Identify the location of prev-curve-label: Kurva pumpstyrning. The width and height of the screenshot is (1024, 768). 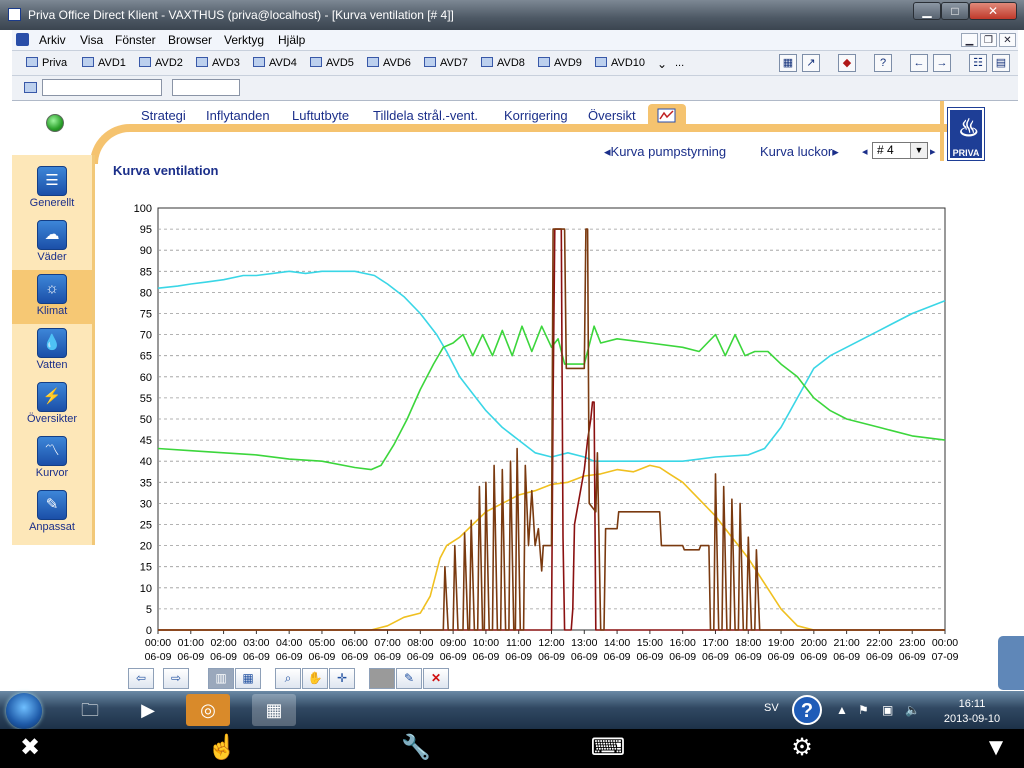
(668, 151).